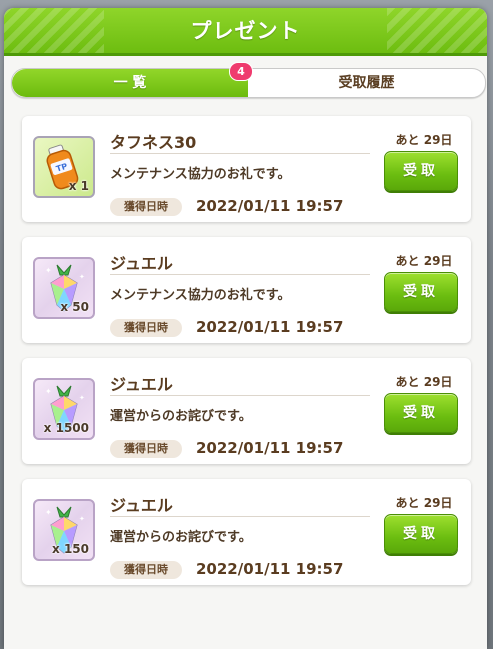 The image size is (493, 649). Describe the element at coordinates (70, 549) in the screenshot. I see `item-quantity: x 150` at that location.